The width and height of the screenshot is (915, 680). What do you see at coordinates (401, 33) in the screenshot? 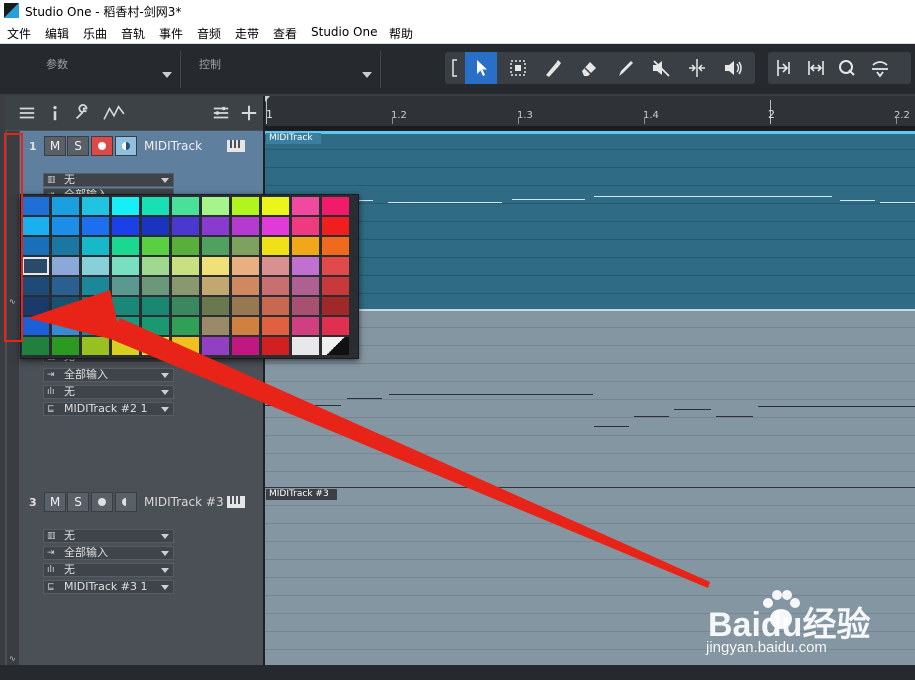
I see `menu-help: 帮助` at bounding box center [401, 33].